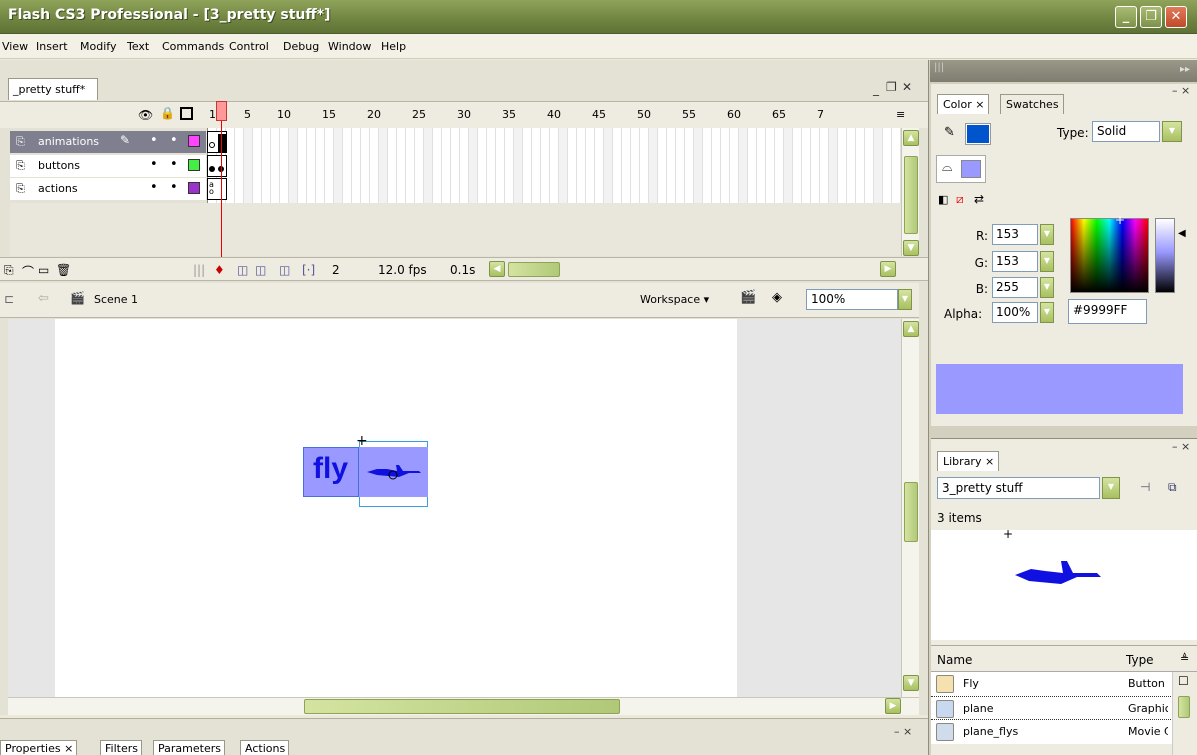  Describe the element at coordinates (1015, 234) in the screenshot. I see `r-input: 153` at that location.